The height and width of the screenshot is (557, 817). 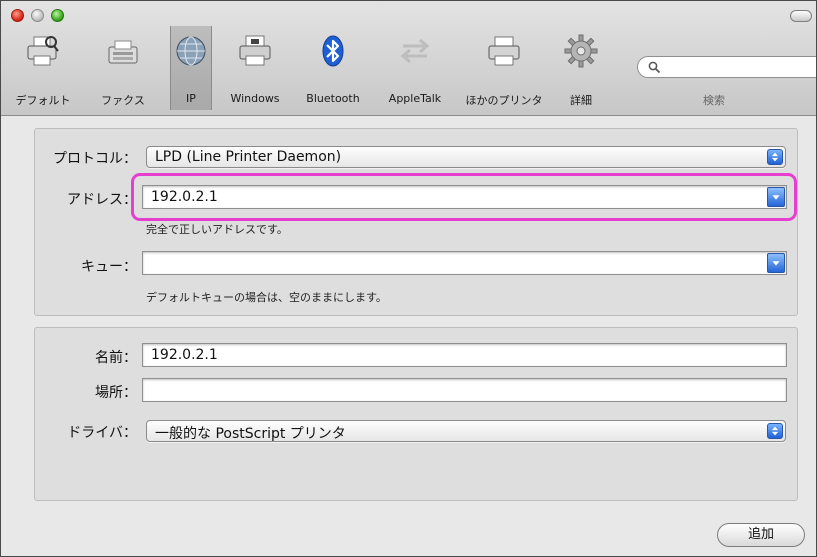 I want to click on toolbar-item-advanced: 詳細, so click(x=581, y=68).